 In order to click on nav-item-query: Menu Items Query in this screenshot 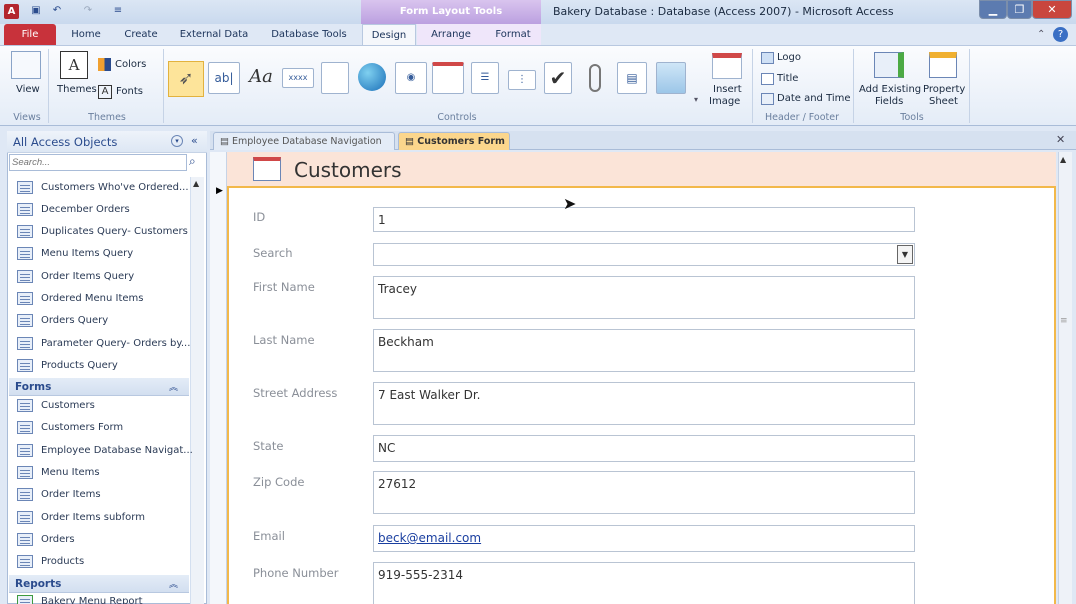, I will do `click(75, 254)`.